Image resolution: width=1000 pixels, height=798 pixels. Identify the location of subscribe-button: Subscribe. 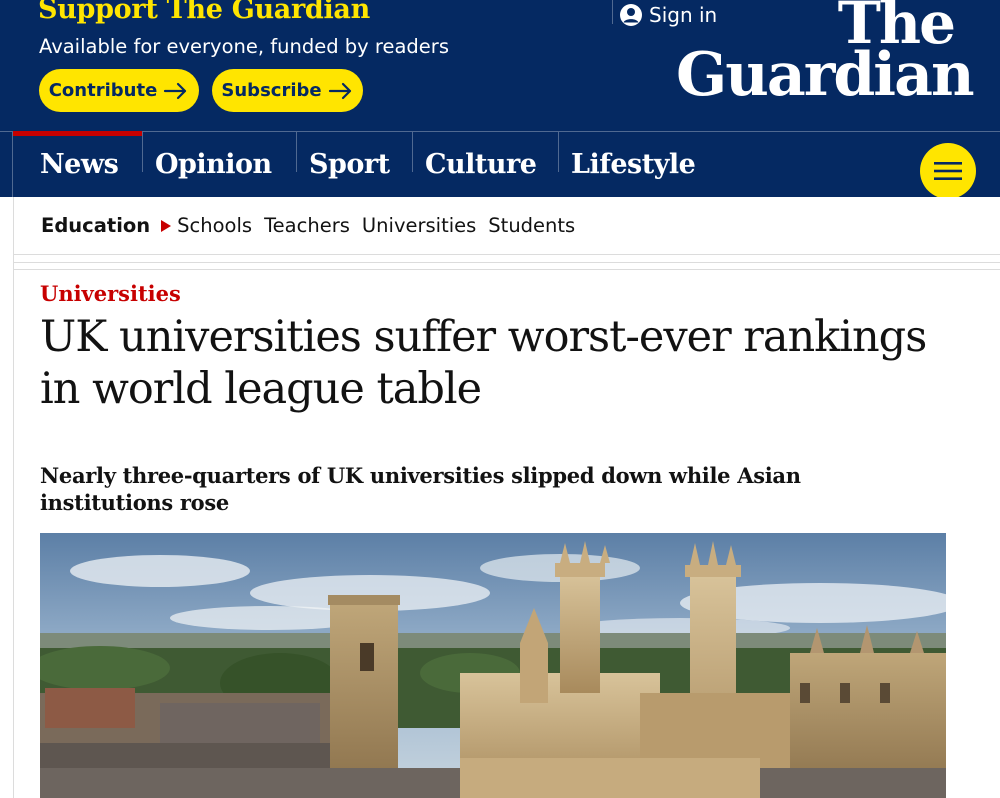
(287, 90).